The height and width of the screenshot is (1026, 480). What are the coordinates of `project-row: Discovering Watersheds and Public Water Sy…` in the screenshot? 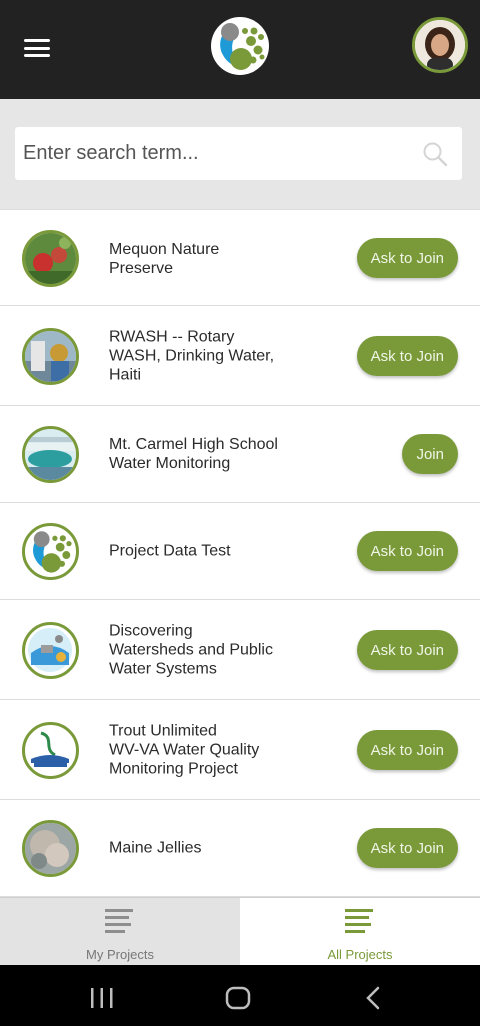 It's located at (240, 650).